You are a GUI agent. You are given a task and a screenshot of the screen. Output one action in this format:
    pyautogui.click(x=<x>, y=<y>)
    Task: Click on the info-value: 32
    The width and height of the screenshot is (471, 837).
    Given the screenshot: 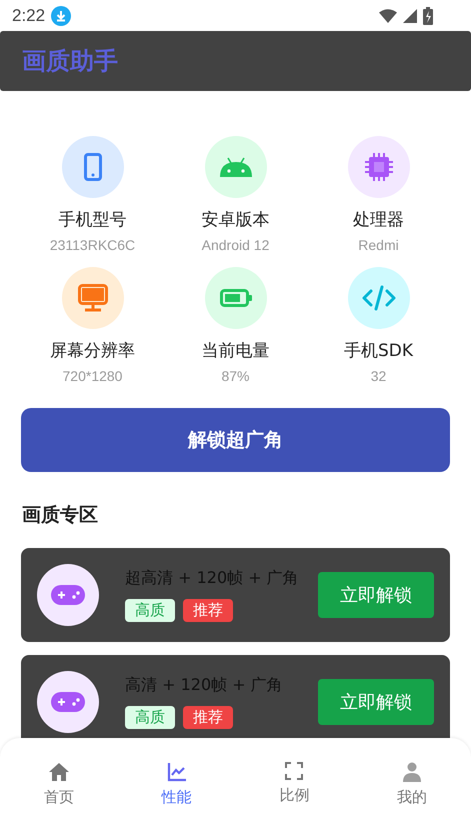 What is the action you would take?
    pyautogui.click(x=378, y=376)
    